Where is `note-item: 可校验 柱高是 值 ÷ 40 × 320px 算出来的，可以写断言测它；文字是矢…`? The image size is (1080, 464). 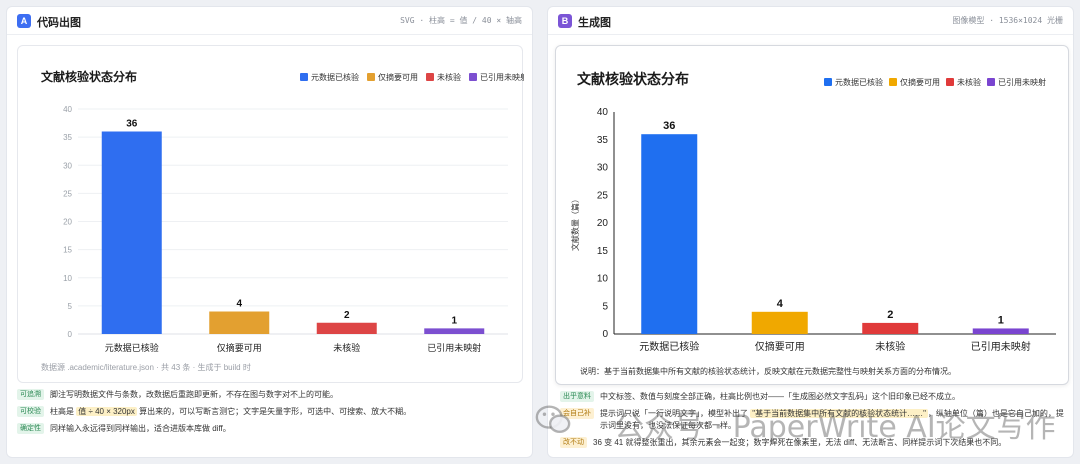
note-item: 可校验 柱高是 值 ÷ 40 × 320px 算出来的，可以写断言测它；文字是矢… is located at coordinates (271, 412).